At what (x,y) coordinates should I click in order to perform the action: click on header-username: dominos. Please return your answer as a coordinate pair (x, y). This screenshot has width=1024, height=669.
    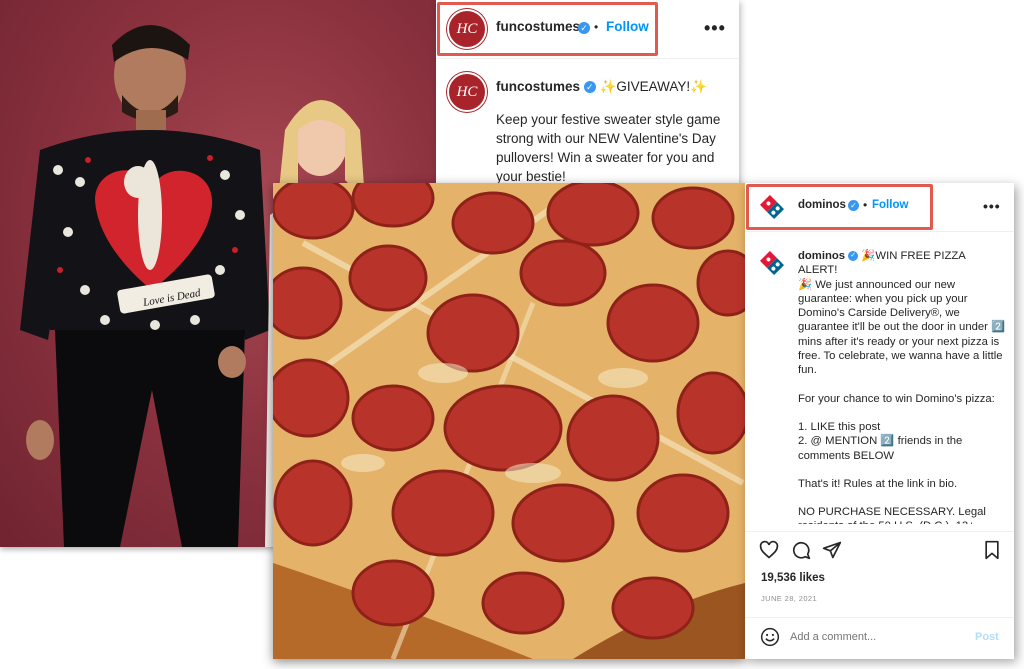
    Looking at the image, I should click on (822, 205).